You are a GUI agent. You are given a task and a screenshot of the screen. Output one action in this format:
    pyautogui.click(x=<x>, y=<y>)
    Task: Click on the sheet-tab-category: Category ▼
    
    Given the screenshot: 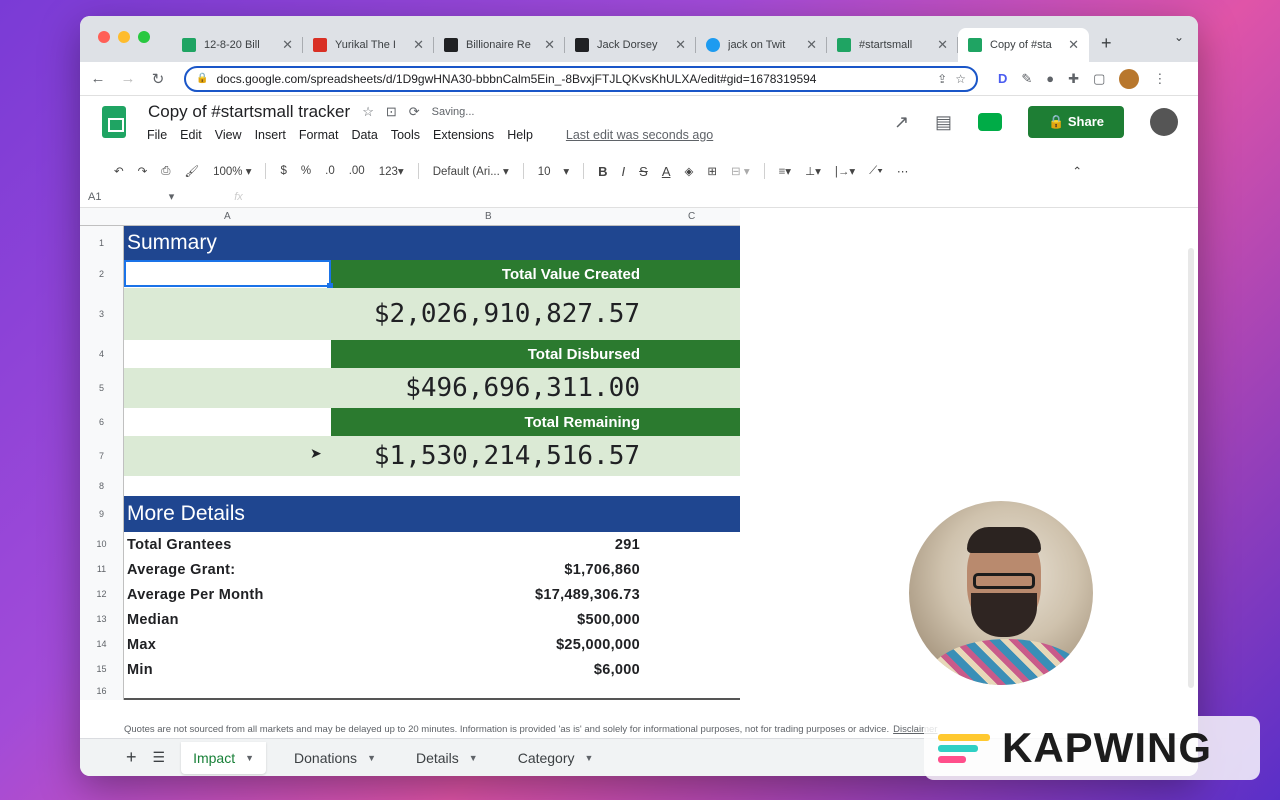 What is the action you would take?
    pyautogui.click(x=556, y=758)
    